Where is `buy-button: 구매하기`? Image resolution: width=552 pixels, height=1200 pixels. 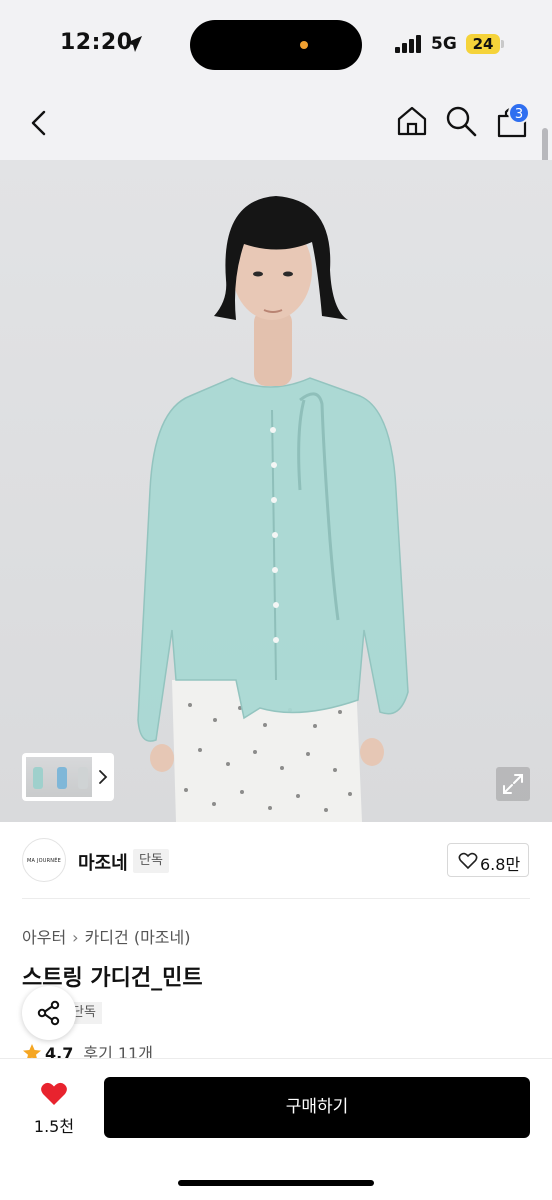
buy-button: 구매하기 is located at coordinates (317, 1107).